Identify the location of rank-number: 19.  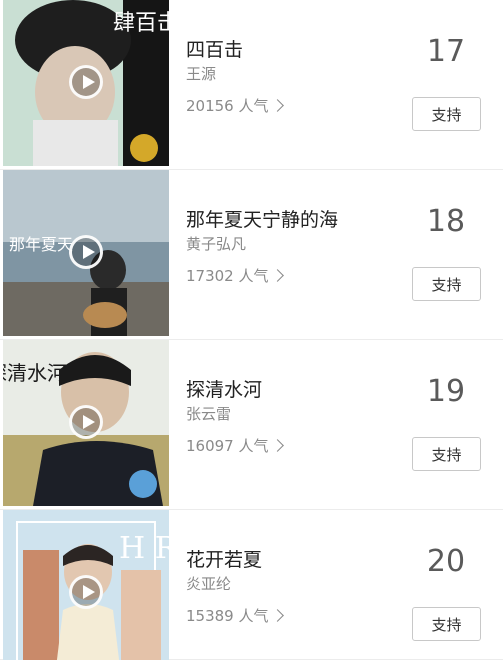
(446, 391).